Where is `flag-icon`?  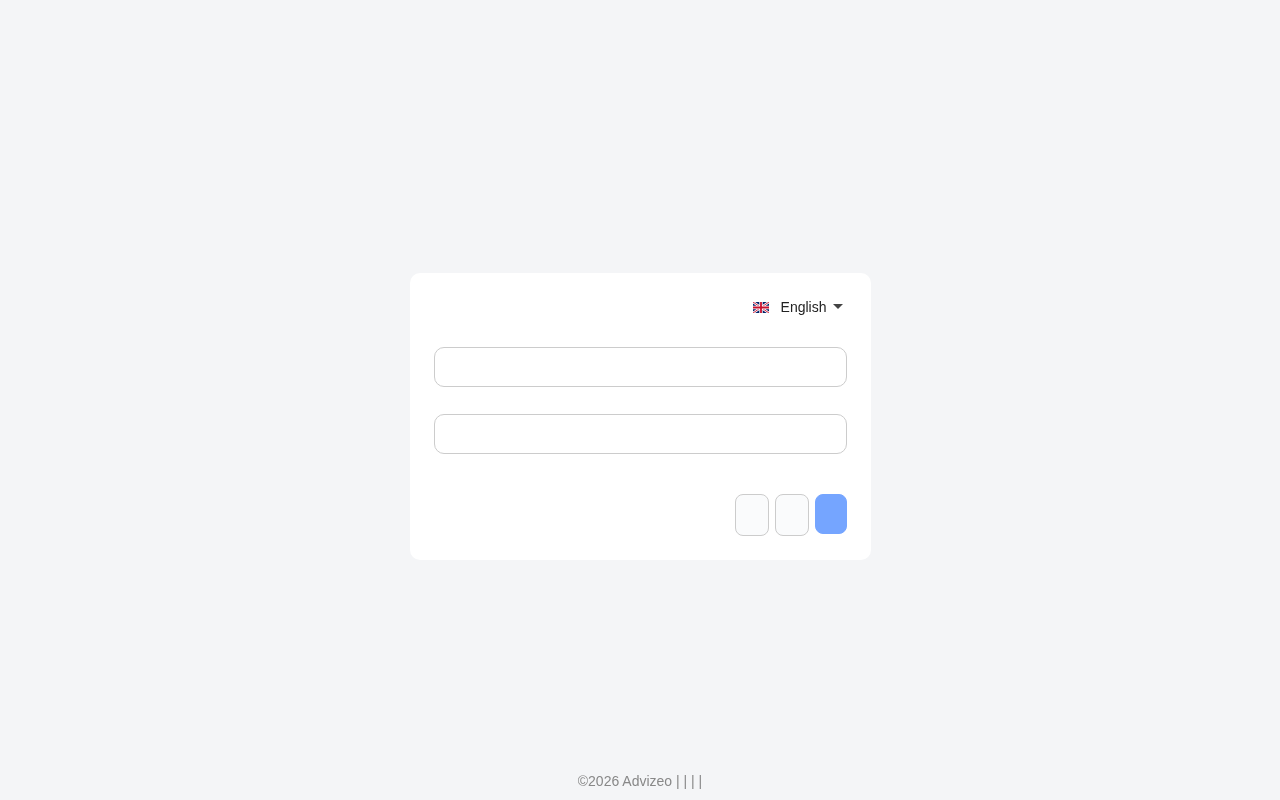
flag-icon is located at coordinates (760, 307).